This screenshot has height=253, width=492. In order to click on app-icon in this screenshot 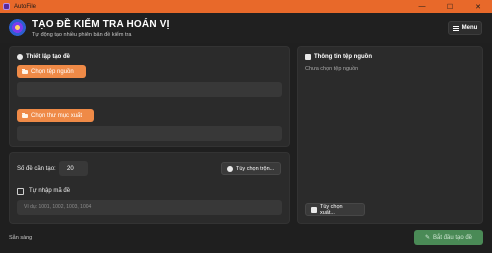, I will do `click(6, 6)`.